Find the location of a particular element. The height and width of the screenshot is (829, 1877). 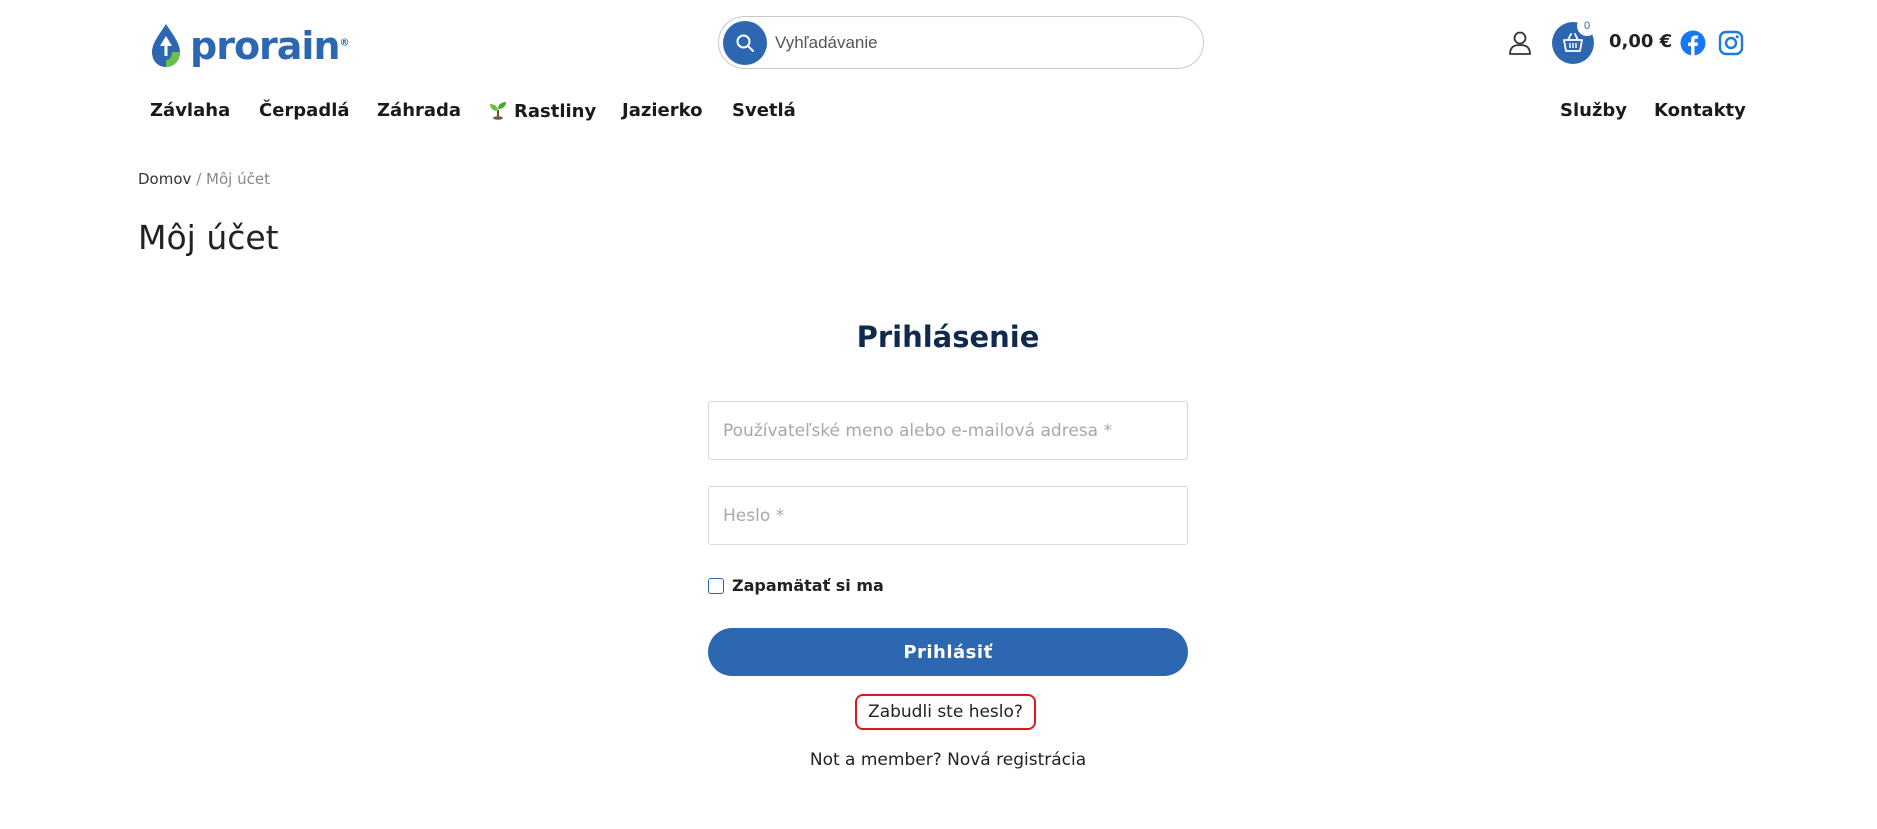

remember-me: Zapamätať si ma is located at coordinates (796, 585).